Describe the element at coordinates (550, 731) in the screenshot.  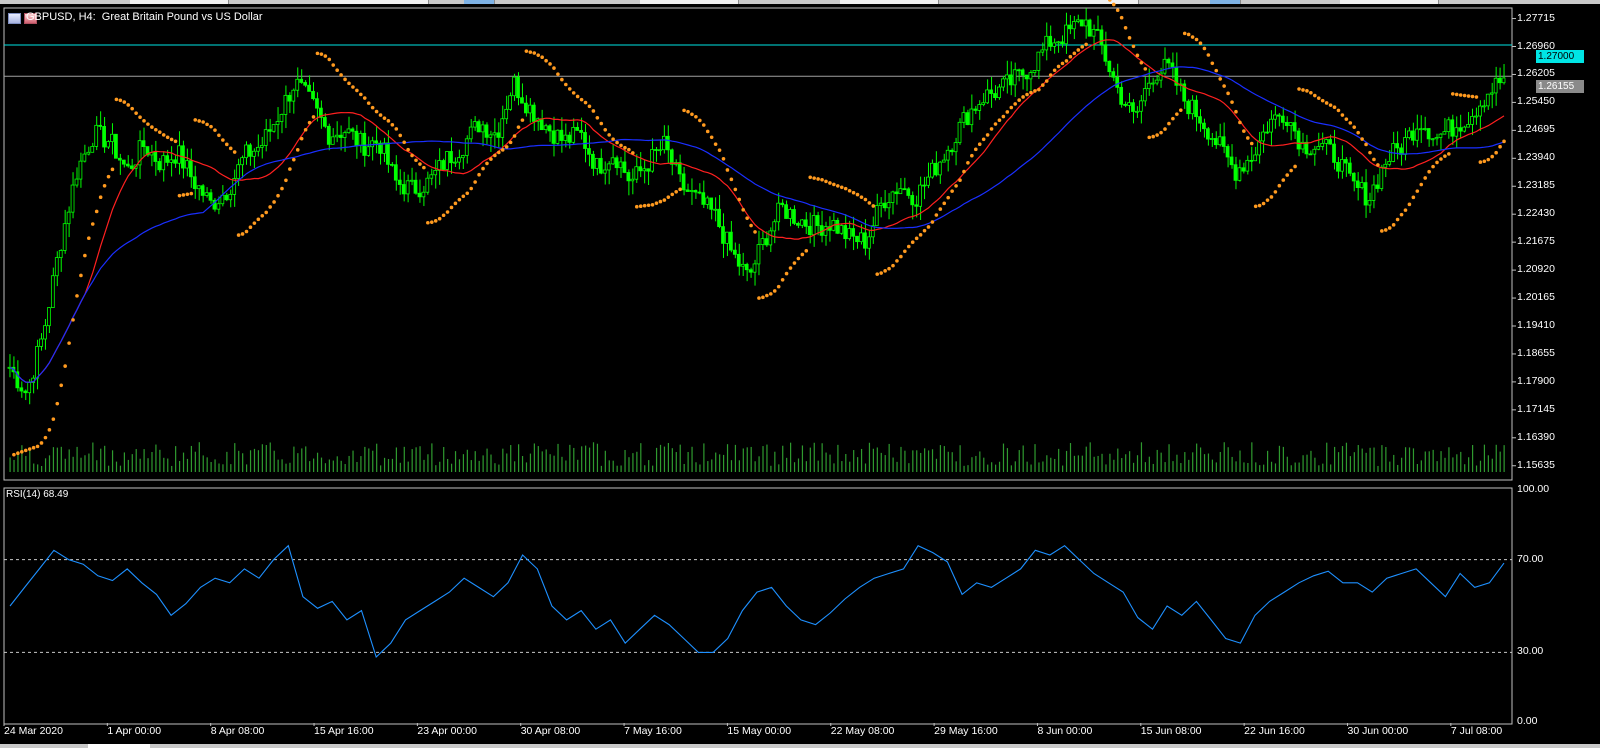
I see `time-axis-label: 30 Apr 08:00` at that location.